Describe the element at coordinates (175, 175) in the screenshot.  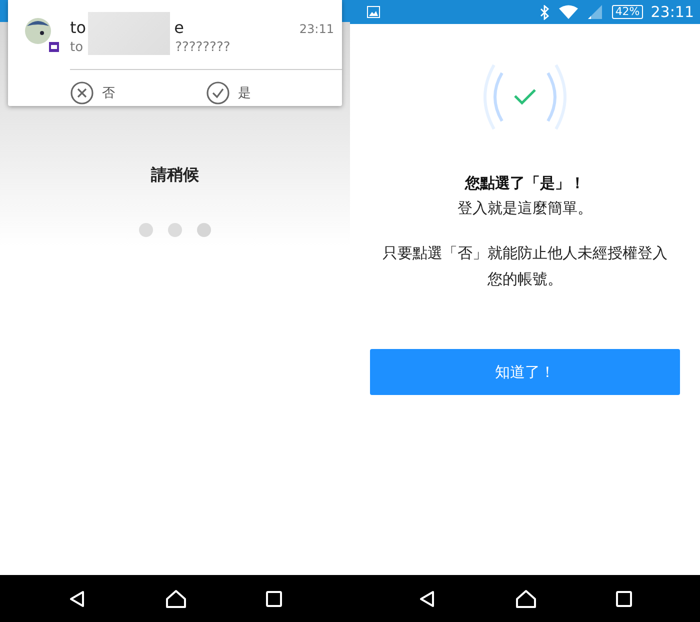
I see `waiting-text: 請稍候` at that location.